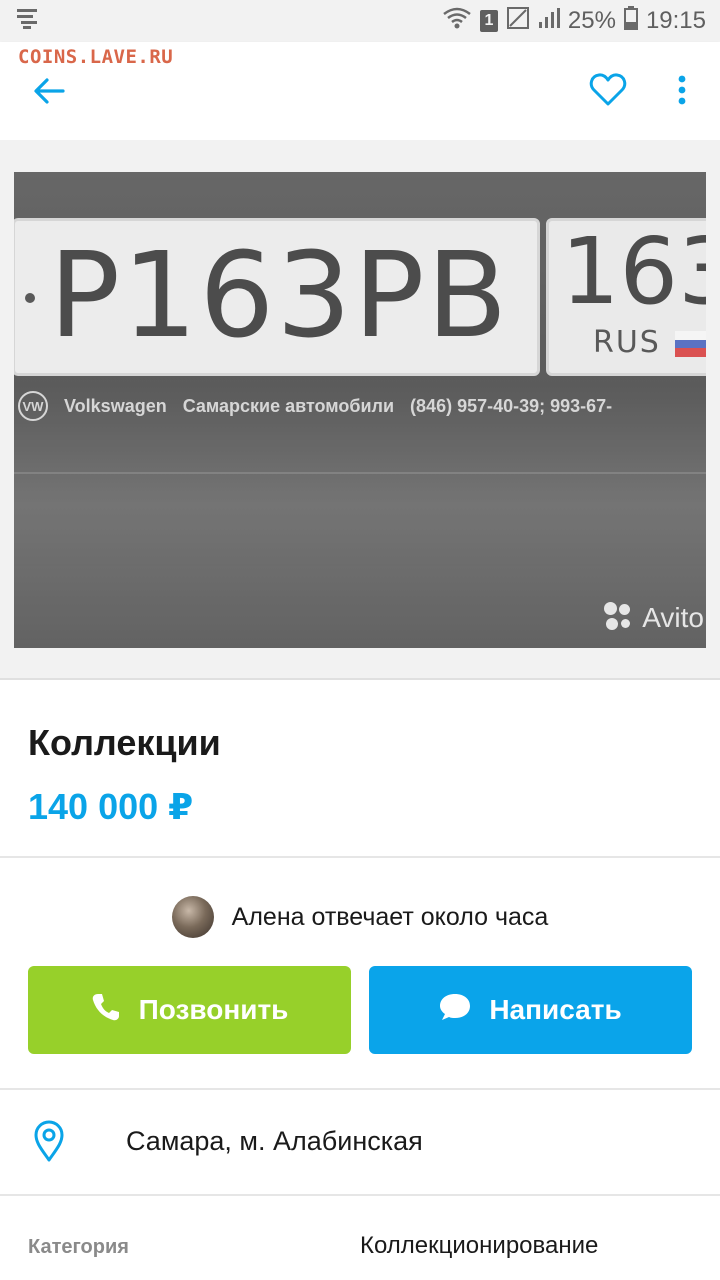  I want to click on write-label: Написать, so click(555, 1009).